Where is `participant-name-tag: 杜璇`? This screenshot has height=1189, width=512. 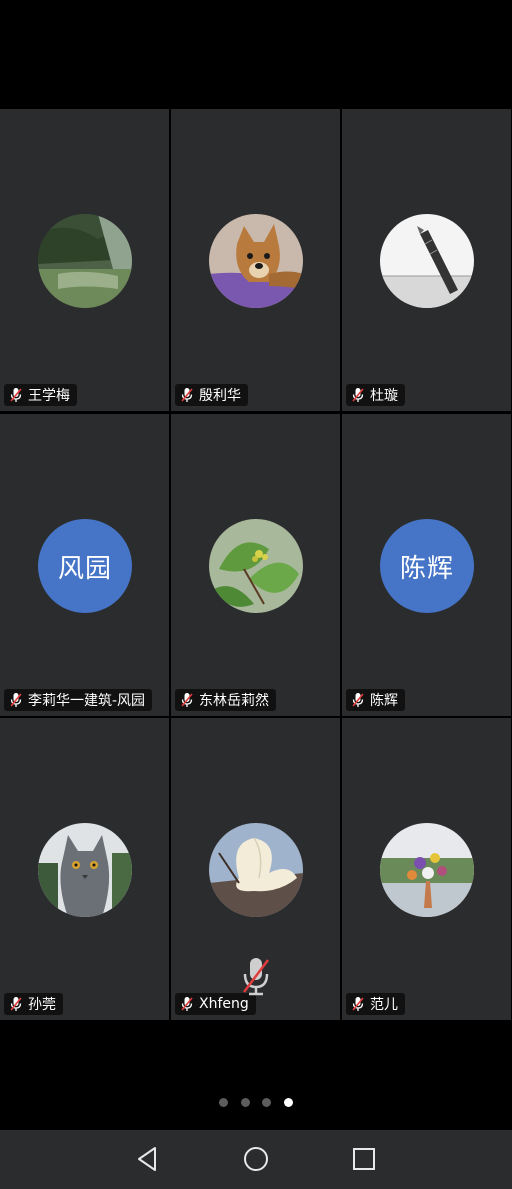 participant-name-tag: 杜璇 is located at coordinates (375, 395).